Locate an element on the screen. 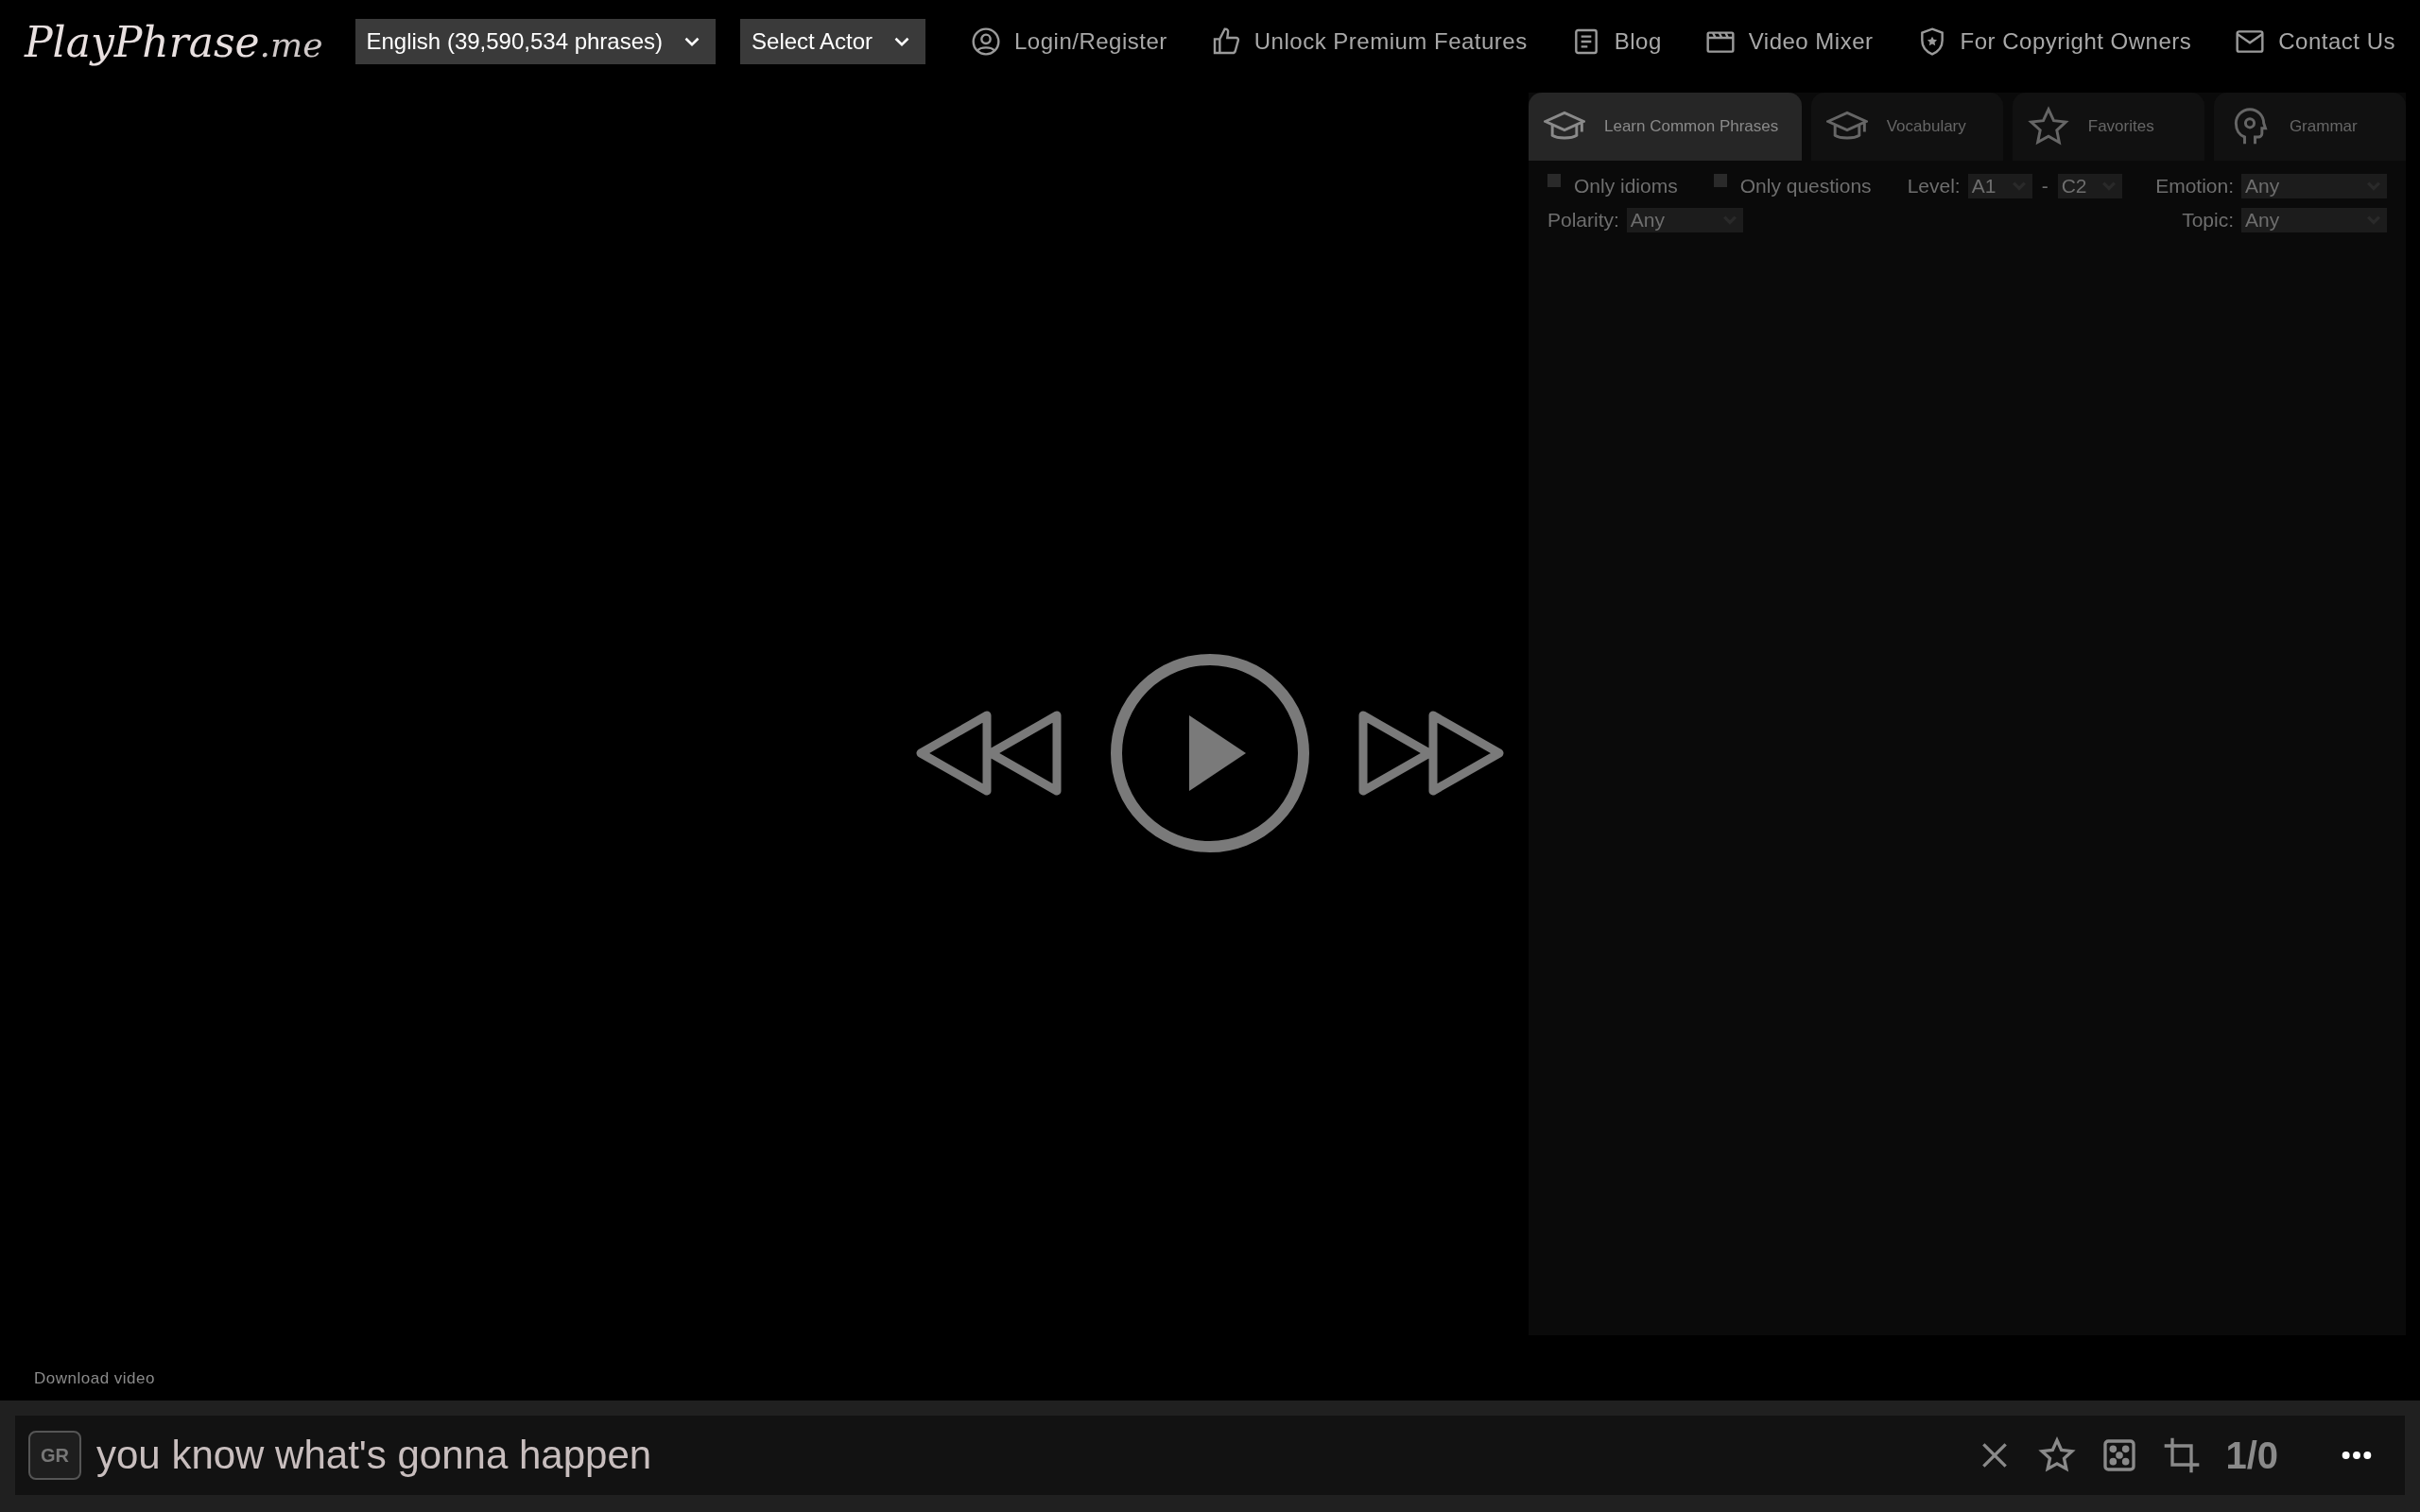 This screenshot has width=2420, height=1512. level-select: A1 is located at coordinates (2000, 186).